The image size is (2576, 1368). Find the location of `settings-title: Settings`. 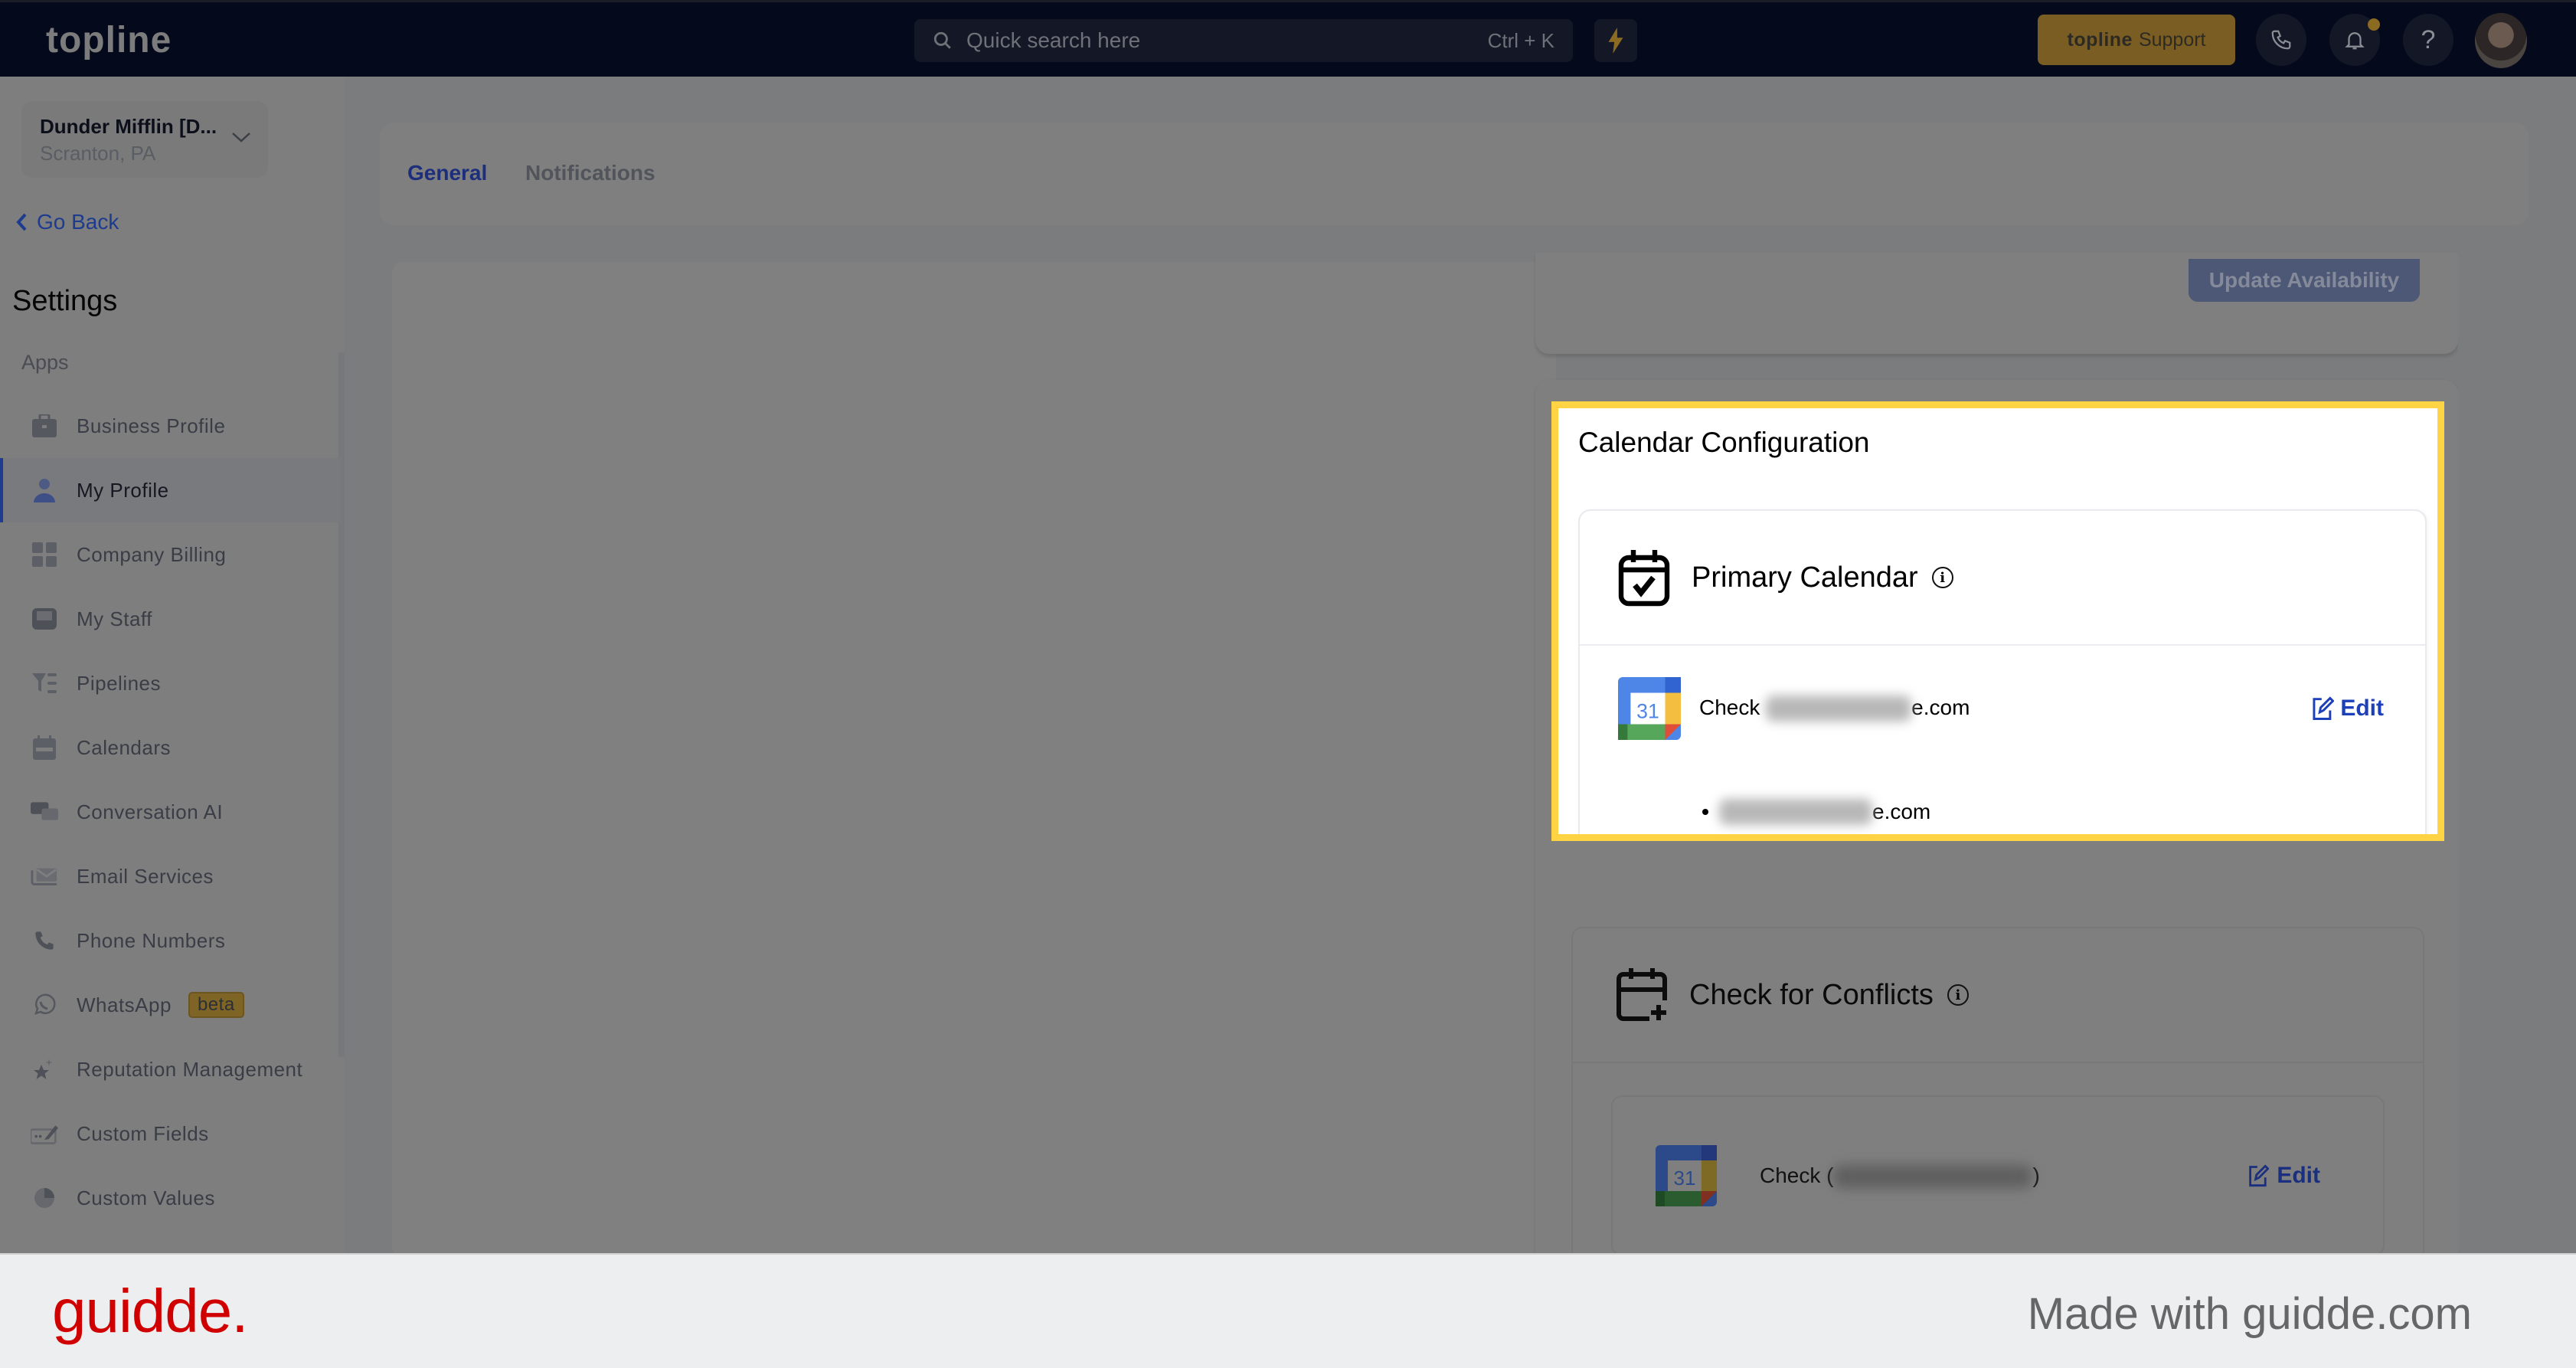

settings-title: Settings is located at coordinates (65, 301).